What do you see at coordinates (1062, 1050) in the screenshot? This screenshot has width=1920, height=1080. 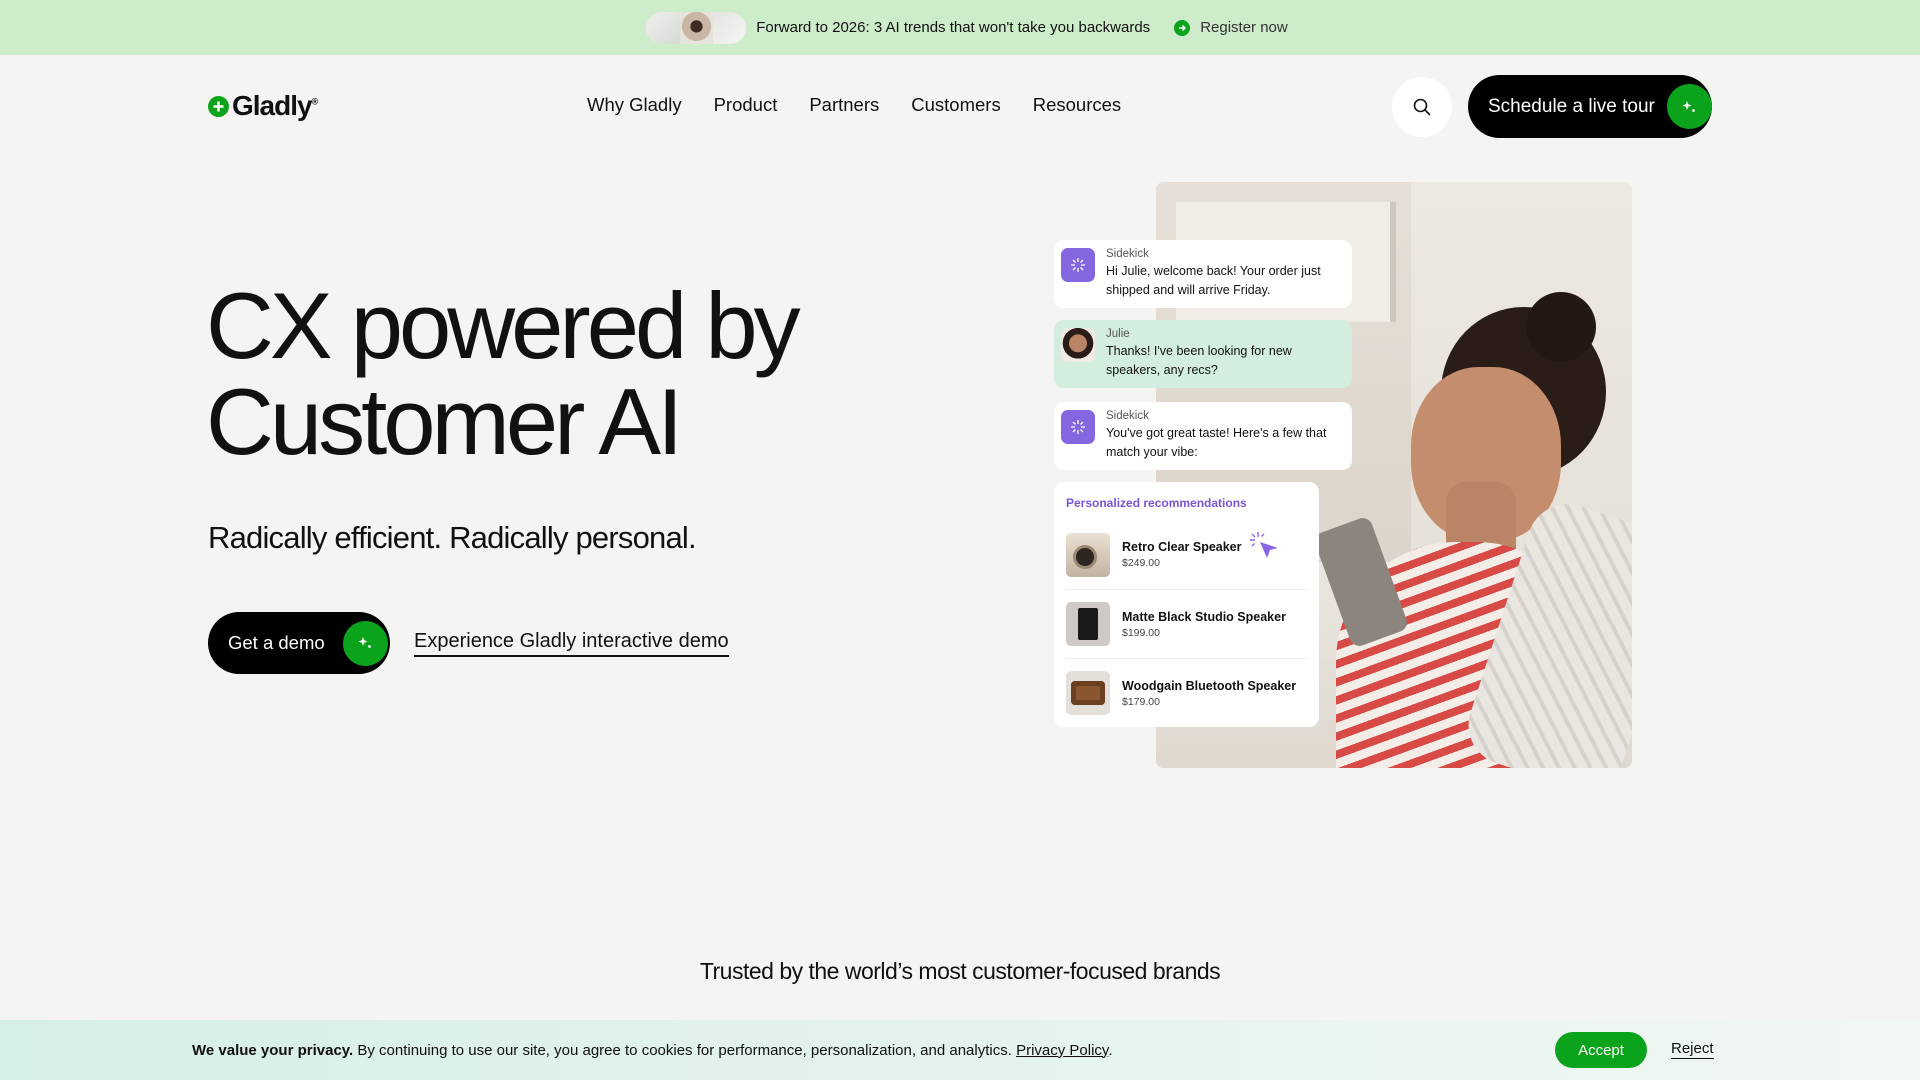 I see `privacy-policy-link: Privacy Policy` at bounding box center [1062, 1050].